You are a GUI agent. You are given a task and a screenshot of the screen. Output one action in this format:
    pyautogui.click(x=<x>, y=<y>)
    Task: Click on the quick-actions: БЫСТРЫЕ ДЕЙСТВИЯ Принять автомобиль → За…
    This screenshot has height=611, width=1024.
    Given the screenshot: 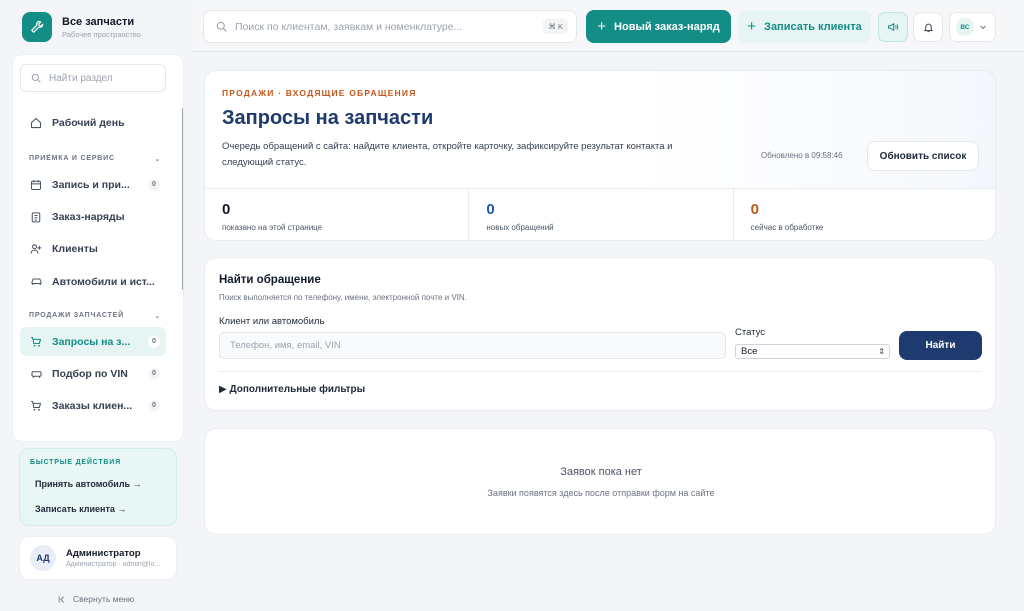 What is the action you would take?
    pyautogui.click(x=98, y=487)
    